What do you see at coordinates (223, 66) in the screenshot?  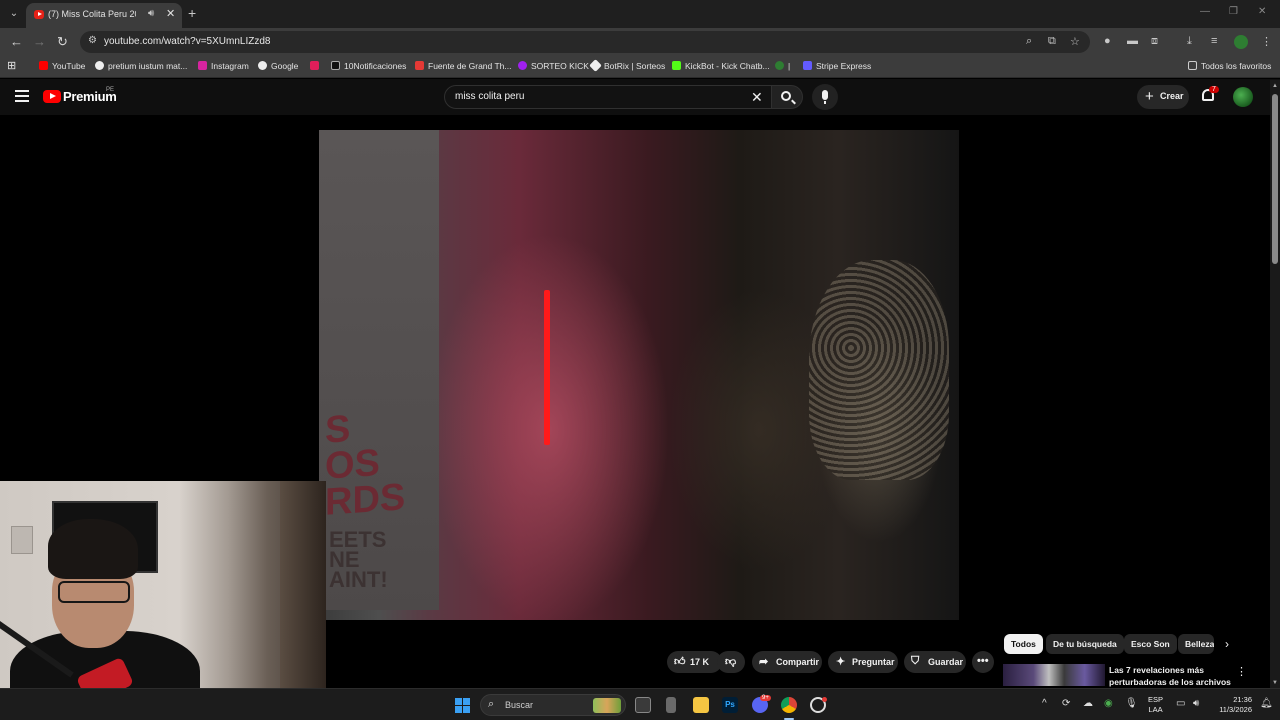 I see `bookmark-instagram: Instagram` at bounding box center [223, 66].